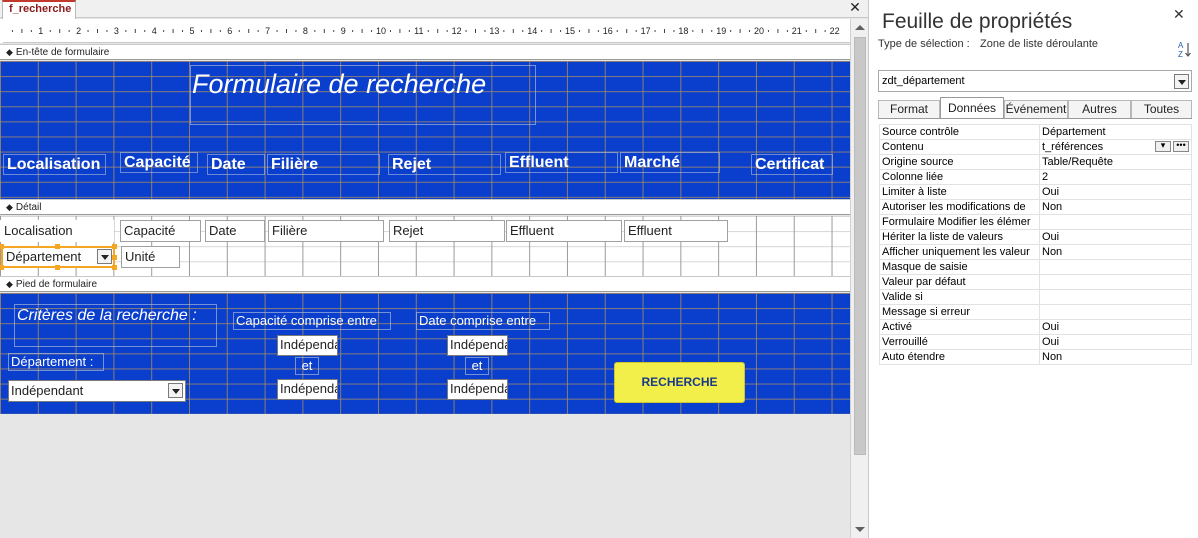 The width and height of the screenshot is (1198, 538). Describe the element at coordinates (959, 312) in the screenshot. I see `property-name: Message si erreur` at that location.